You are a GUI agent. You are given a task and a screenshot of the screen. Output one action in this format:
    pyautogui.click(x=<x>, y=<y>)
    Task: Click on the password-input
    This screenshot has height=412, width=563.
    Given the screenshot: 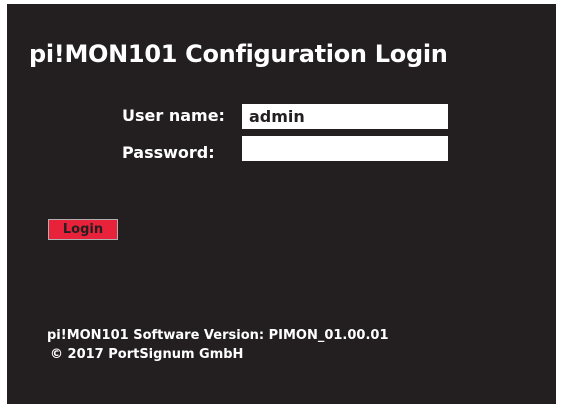 What is the action you would take?
    pyautogui.click(x=345, y=148)
    